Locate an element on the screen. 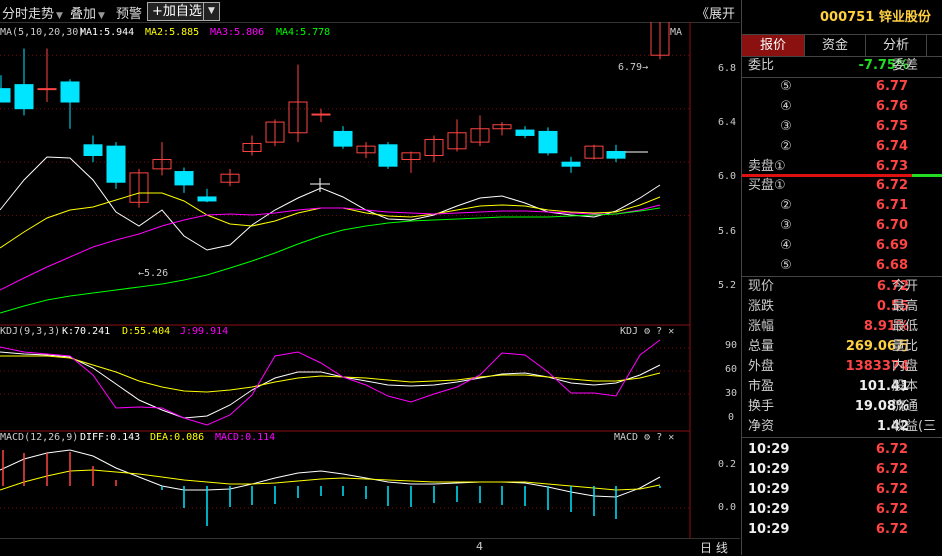 This screenshot has width=942, height=556. orderbook-row: 买盘① 6.72 is located at coordinates (842, 186).